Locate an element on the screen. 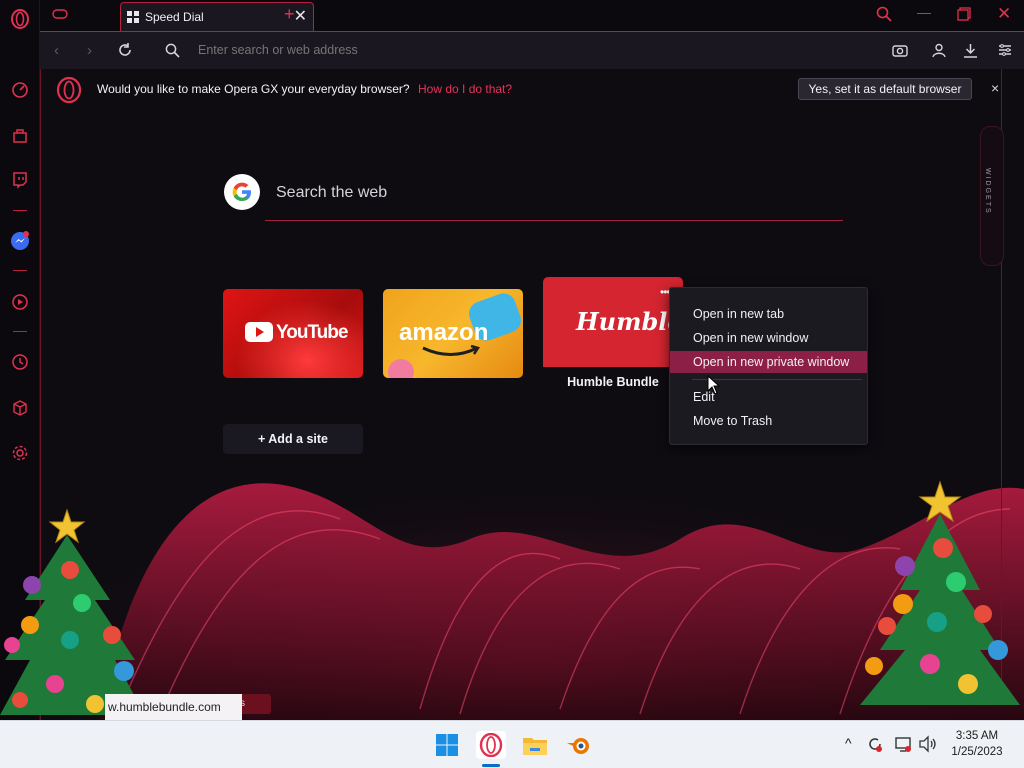  address-input is located at coordinates (448, 50).